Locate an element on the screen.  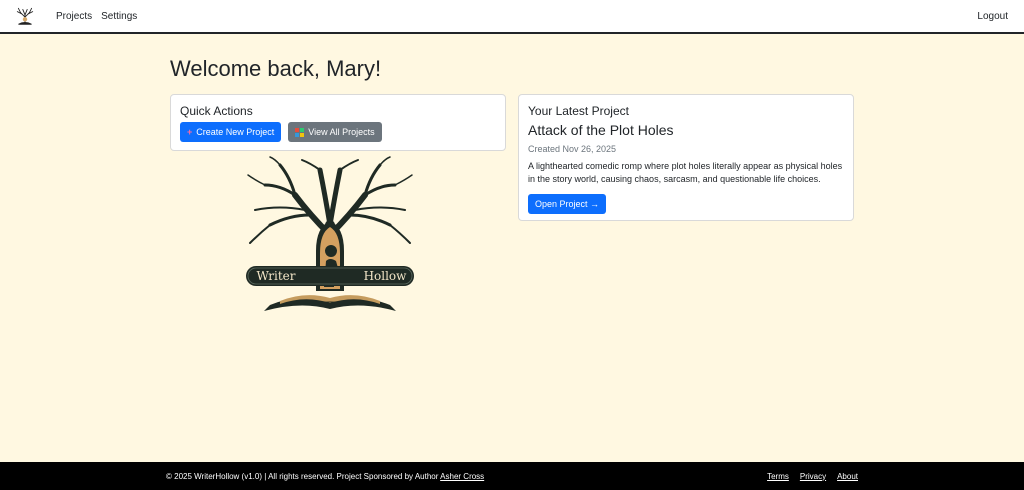
create-new-project-button: + Create New Project is located at coordinates (231, 132).